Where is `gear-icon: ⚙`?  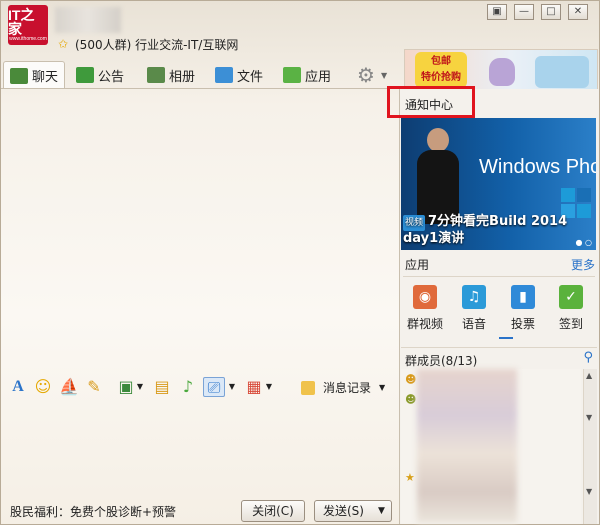
gear-icon: ⚙ is located at coordinates (366, 75).